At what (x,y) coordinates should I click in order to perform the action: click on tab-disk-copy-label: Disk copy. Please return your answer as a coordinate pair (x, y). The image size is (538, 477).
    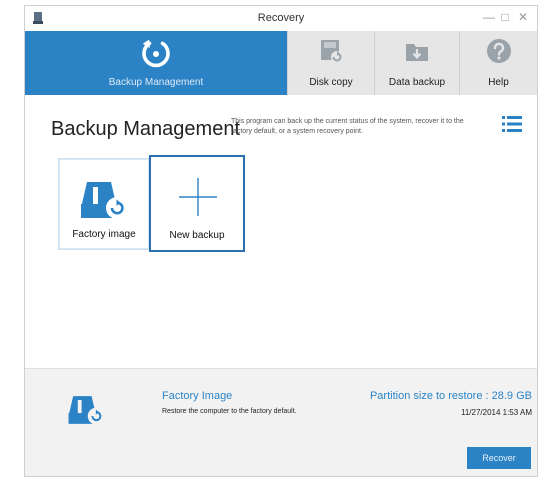
    Looking at the image, I should click on (331, 82).